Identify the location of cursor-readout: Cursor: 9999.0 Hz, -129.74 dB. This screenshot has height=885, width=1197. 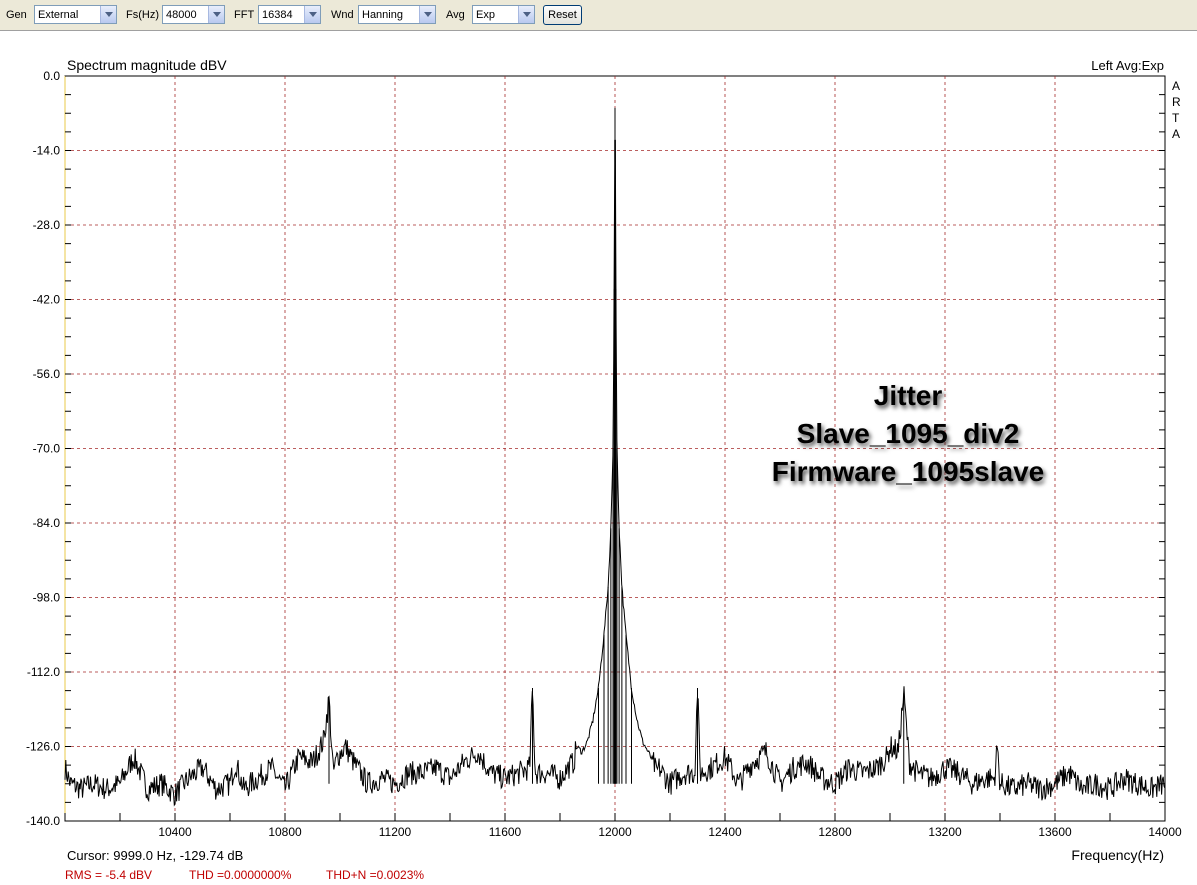
(155, 855).